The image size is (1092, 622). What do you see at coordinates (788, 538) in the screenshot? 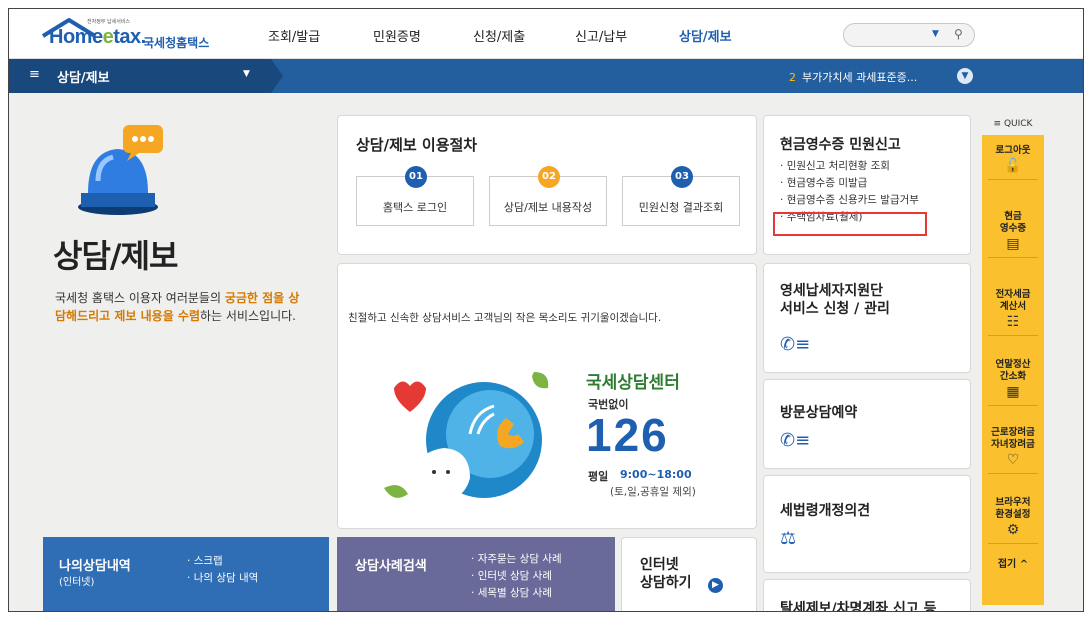
I see `gavel-icon: ⚖` at bounding box center [788, 538].